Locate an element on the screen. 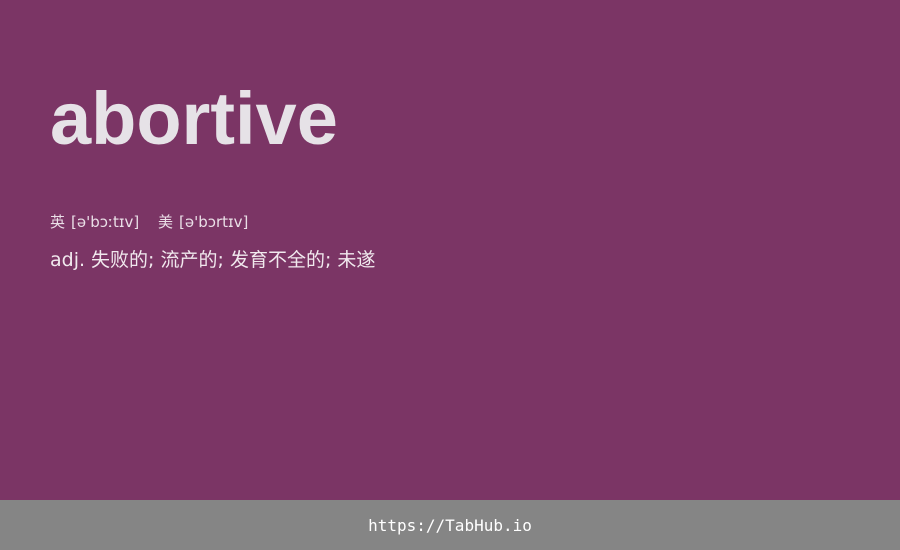 This screenshot has width=900, height=550. definition-text: adj. 失败的; 流产的; 发育不全的; 未遂 is located at coordinates (213, 260).